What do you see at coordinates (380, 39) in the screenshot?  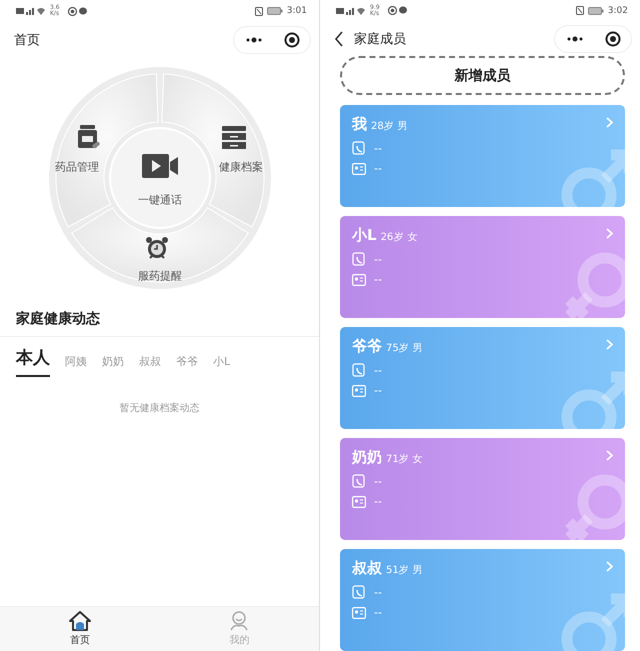 I see `page-title: 家庭成员` at bounding box center [380, 39].